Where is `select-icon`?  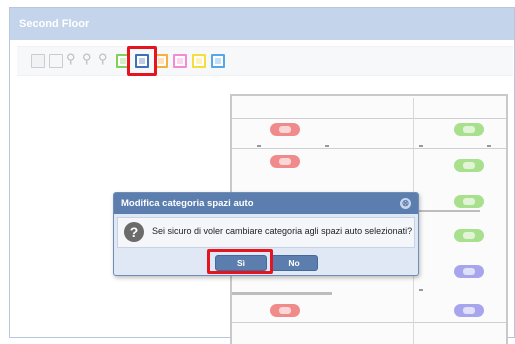
select-icon is located at coordinates (56, 61).